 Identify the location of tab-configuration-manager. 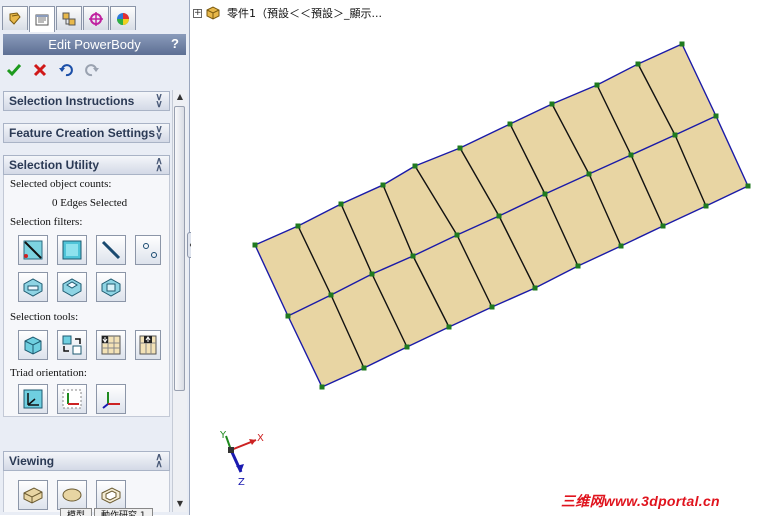
(69, 18).